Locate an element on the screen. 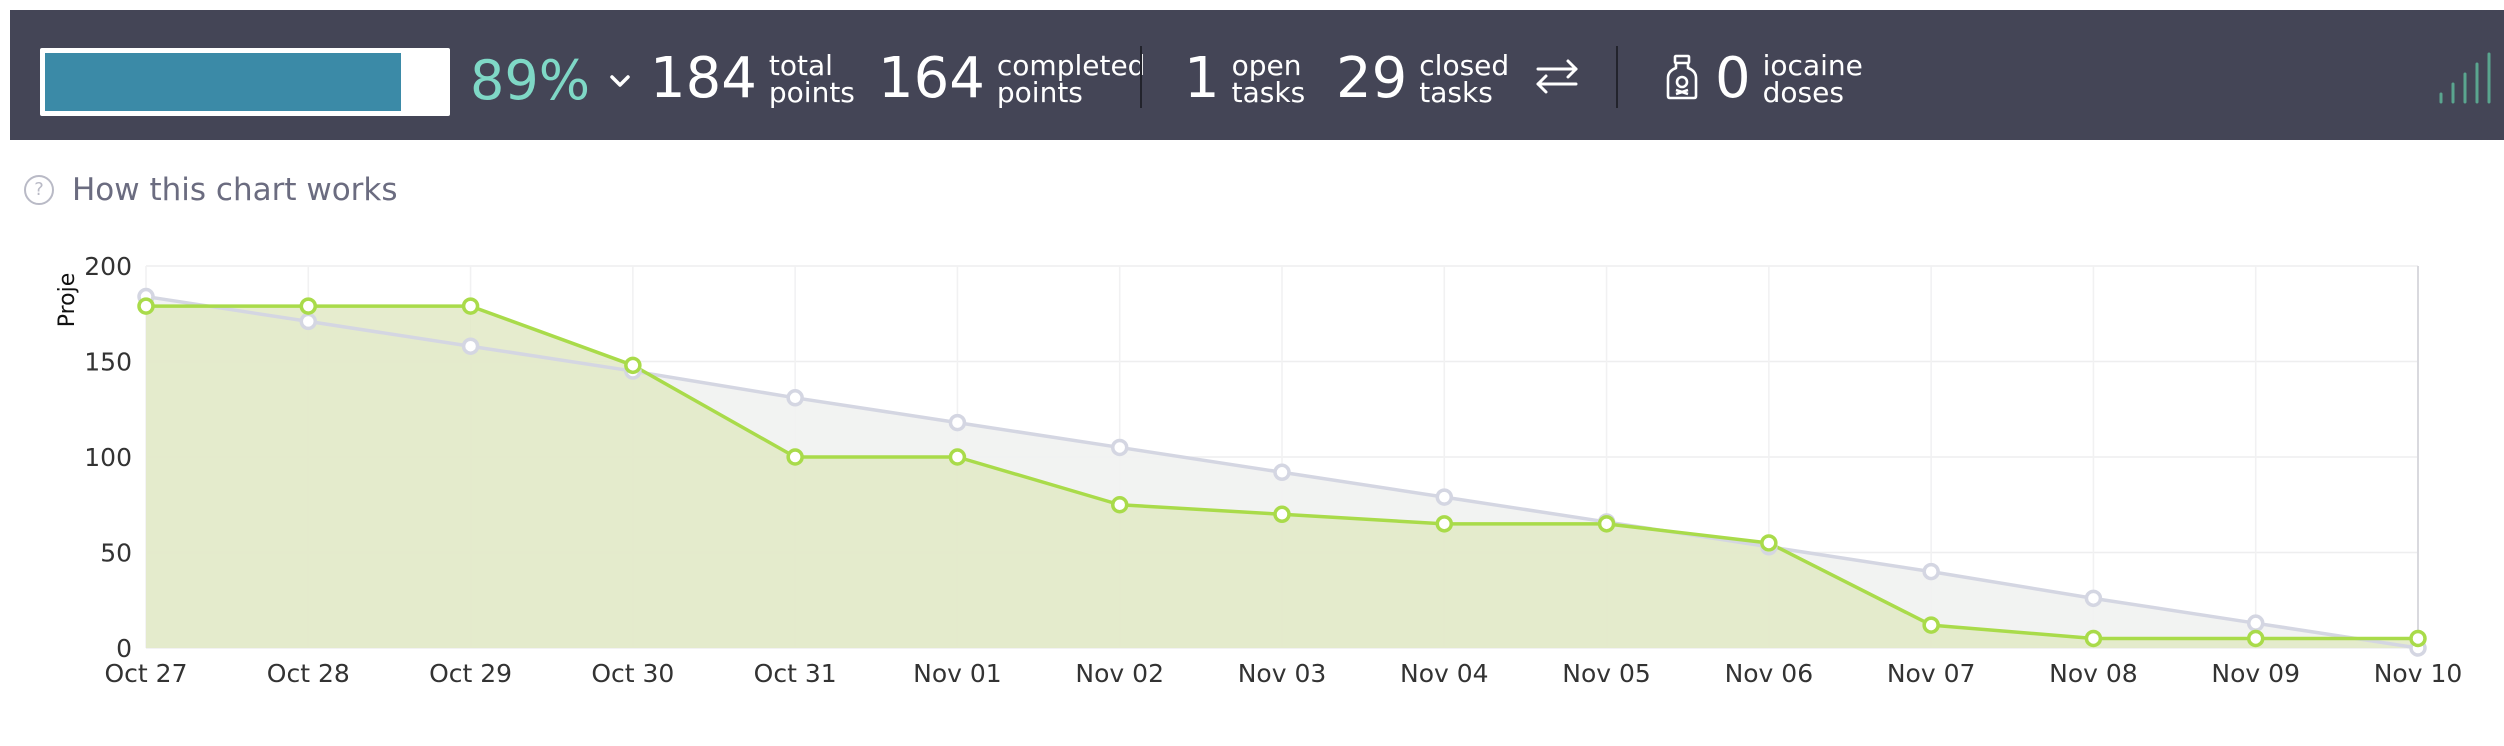 Image resolution: width=2504 pixels, height=746 pixels. closed-tasks-stat: 29 closed tasks is located at coordinates (1422, 79).